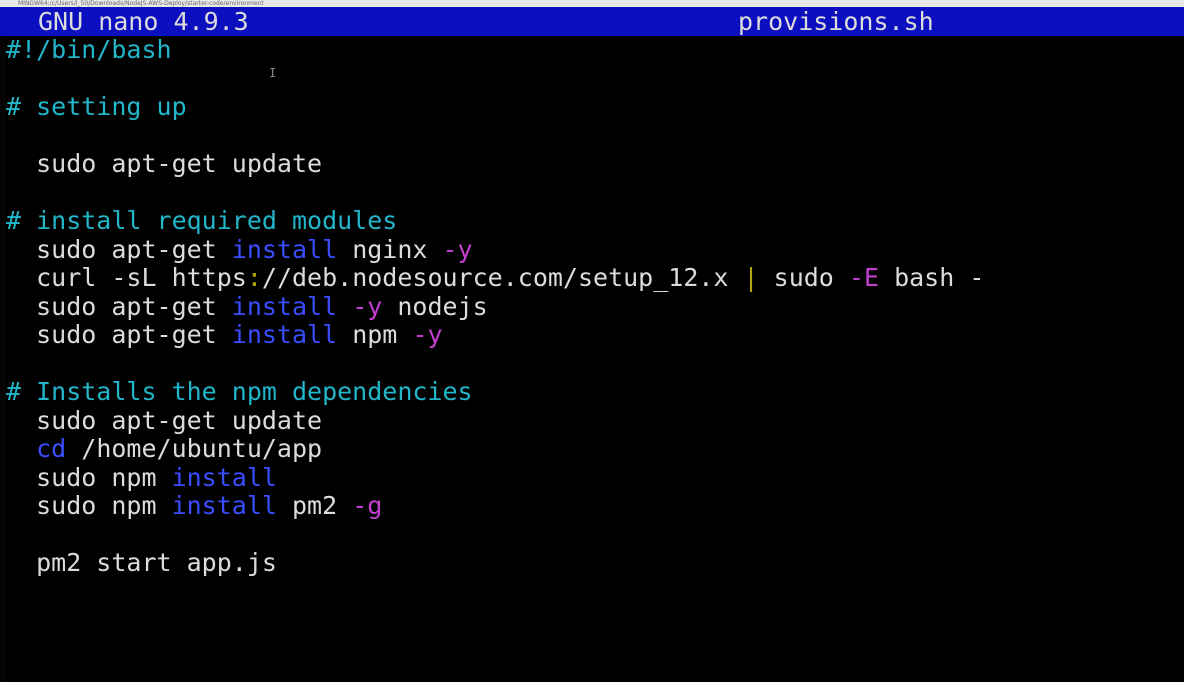  Describe the element at coordinates (595, 449) in the screenshot. I see `editor-line: cd /home/ubuntu/app` at that location.